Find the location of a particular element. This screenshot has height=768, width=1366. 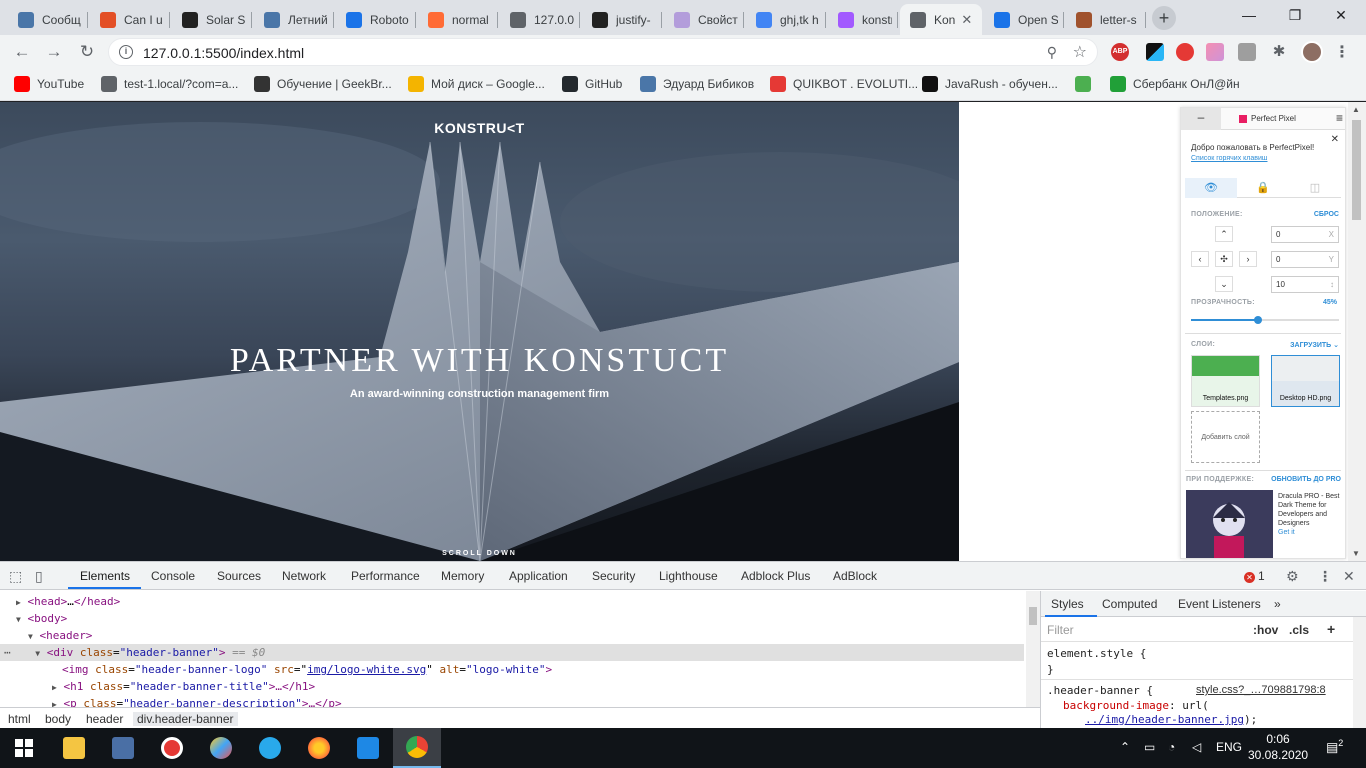

hov-toggle: :hov is located at coordinates (1265, 630).